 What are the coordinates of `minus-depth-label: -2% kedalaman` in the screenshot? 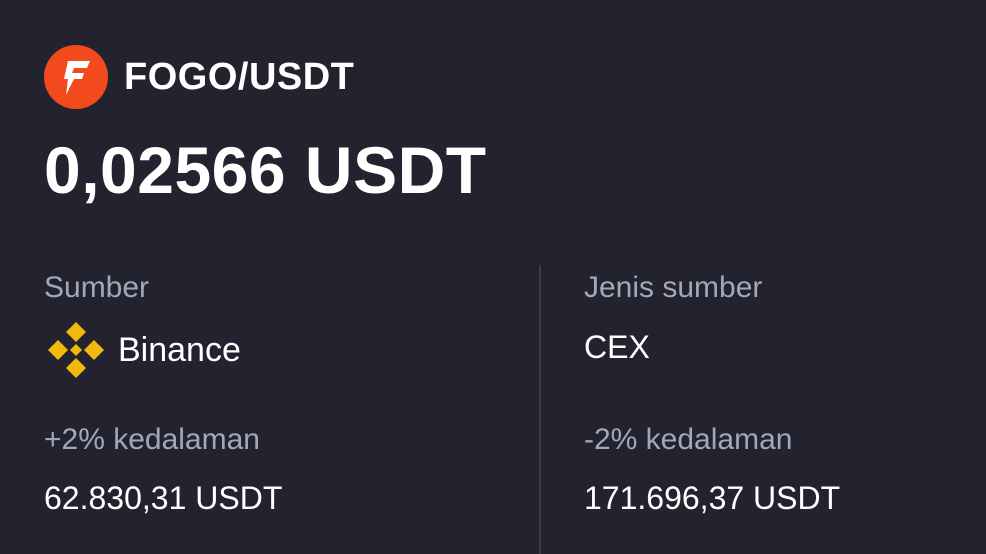 It's located at (688, 439).